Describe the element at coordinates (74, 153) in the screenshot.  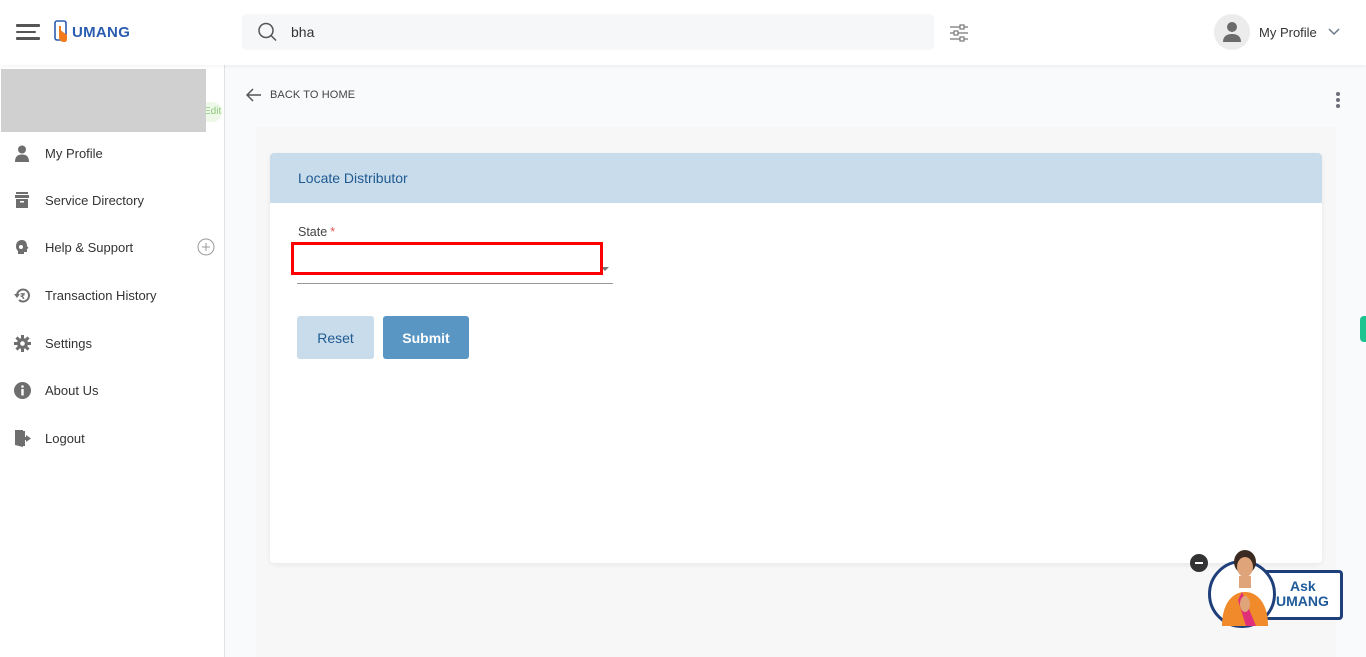
I see `sidebar-item-label: My Profile` at that location.